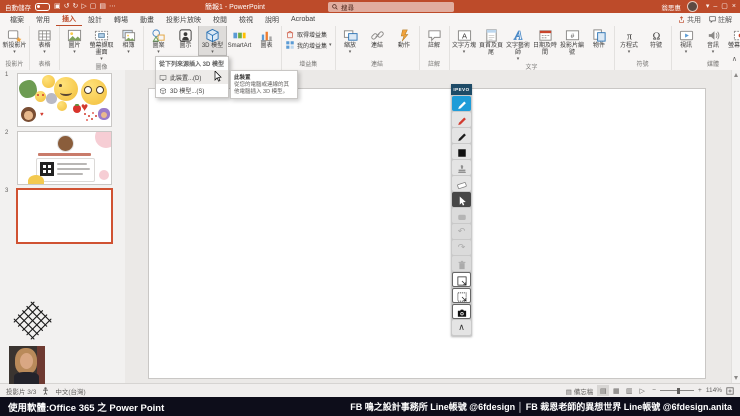  What do you see at coordinates (572, 41) in the screenshot?
I see `slide-number-button: # 投影片編號` at bounding box center [572, 41].